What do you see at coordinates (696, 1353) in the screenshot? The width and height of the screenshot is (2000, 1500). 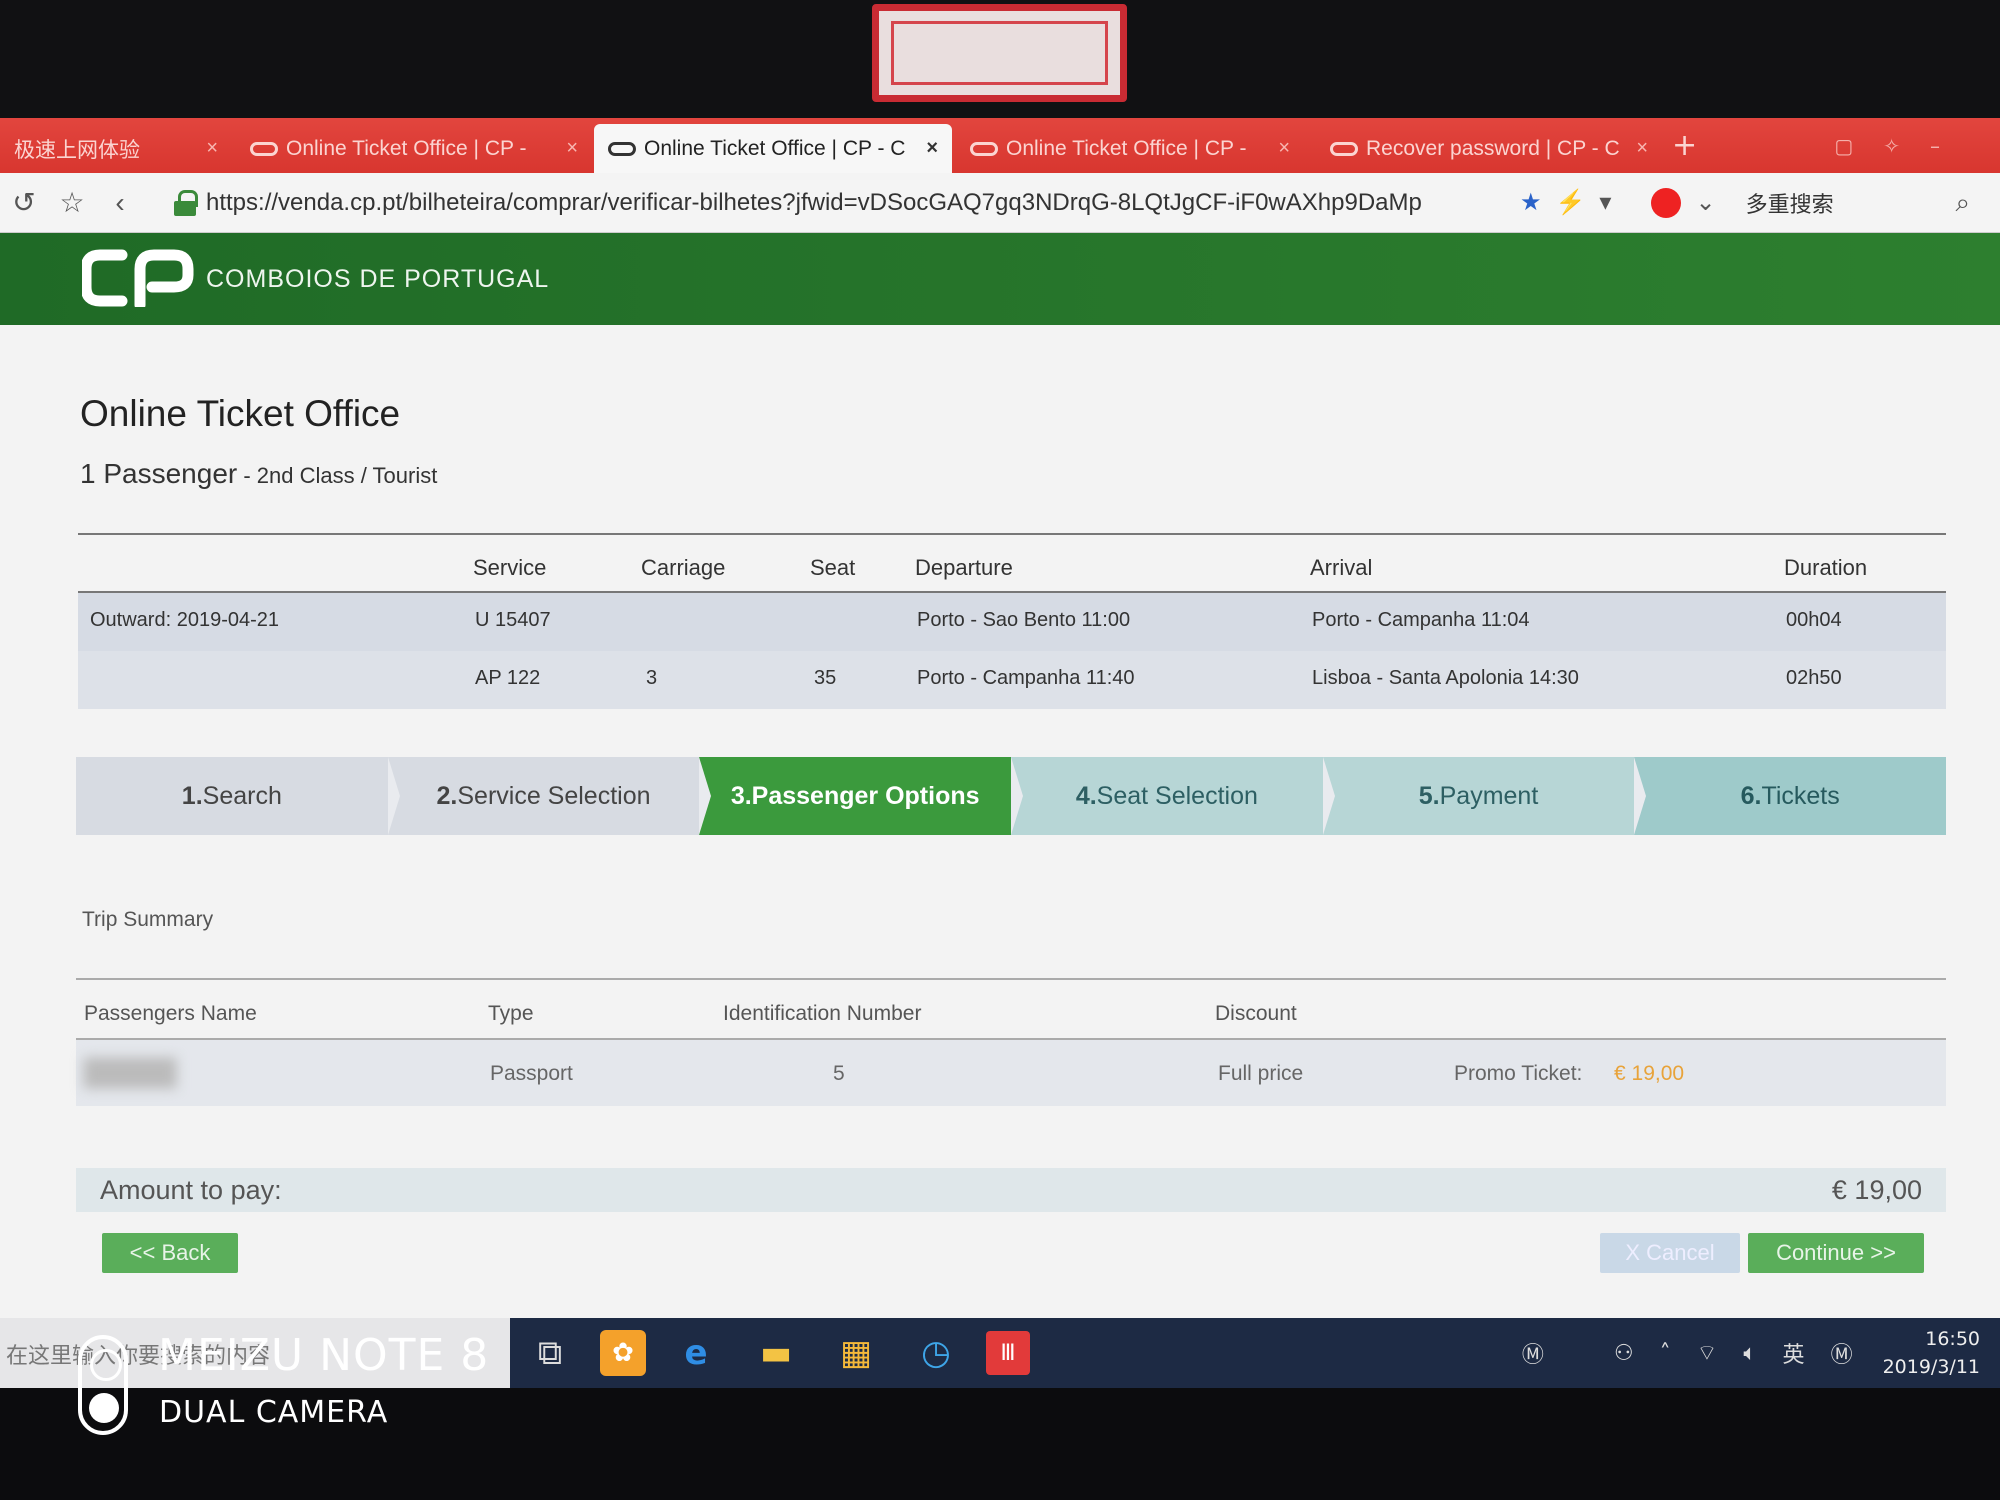 I see `edge-browser-icon: e` at bounding box center [696, 1353].